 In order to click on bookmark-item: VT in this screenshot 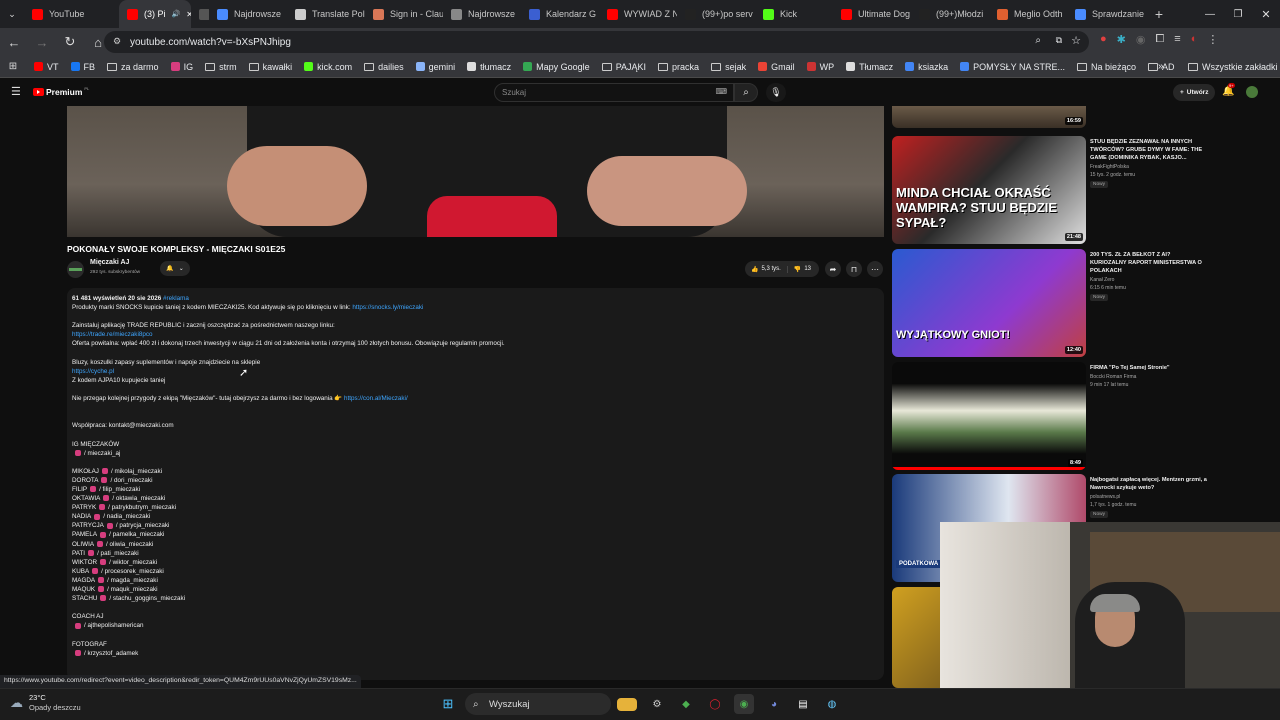, I will do `click(46, 67)`.